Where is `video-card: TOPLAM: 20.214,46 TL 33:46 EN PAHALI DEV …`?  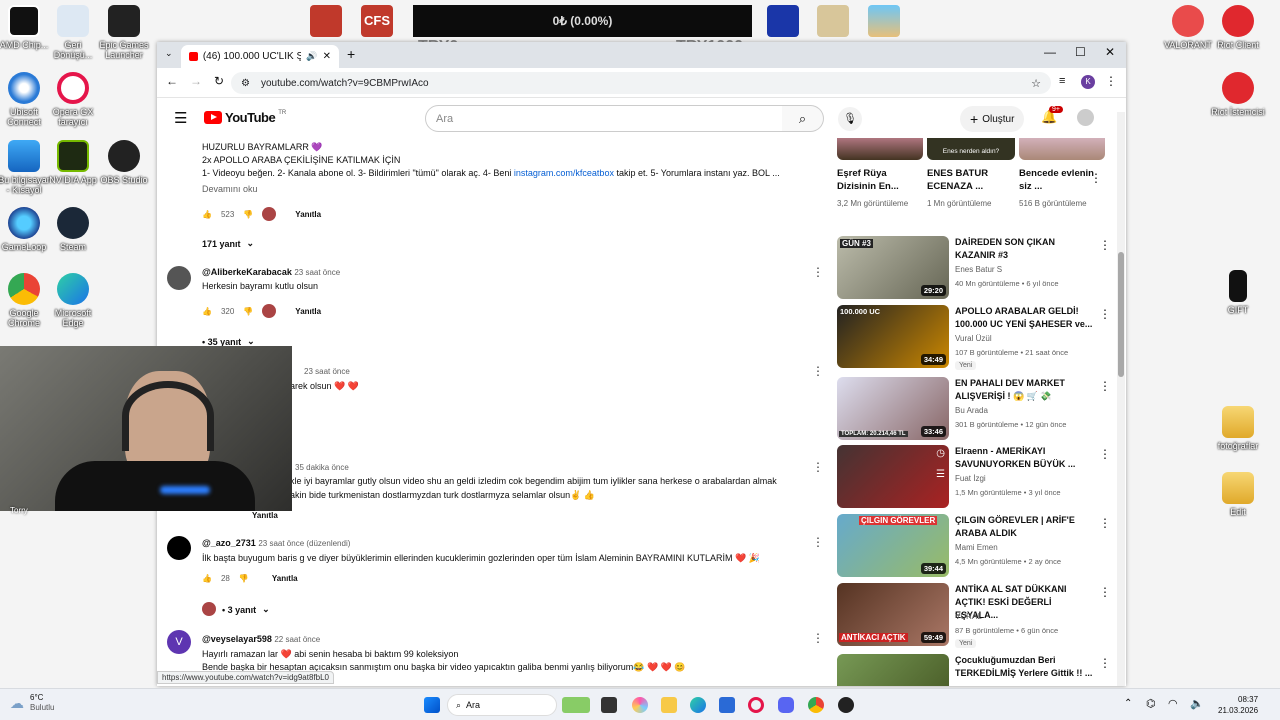 video-card: TOPLAM: 20.214,46 TL 33:46 EN PAHALI DEV … is located at coordinates (974, 409).